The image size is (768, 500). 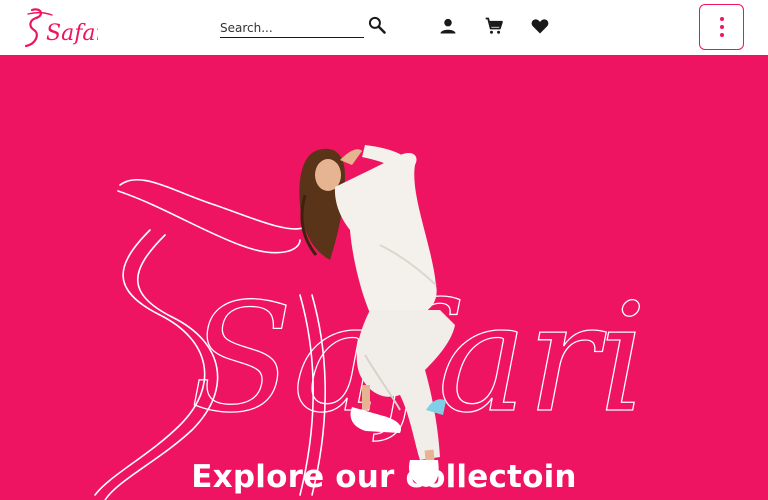 I want to click on more-vertical-icon, so click(x=721, y=27).